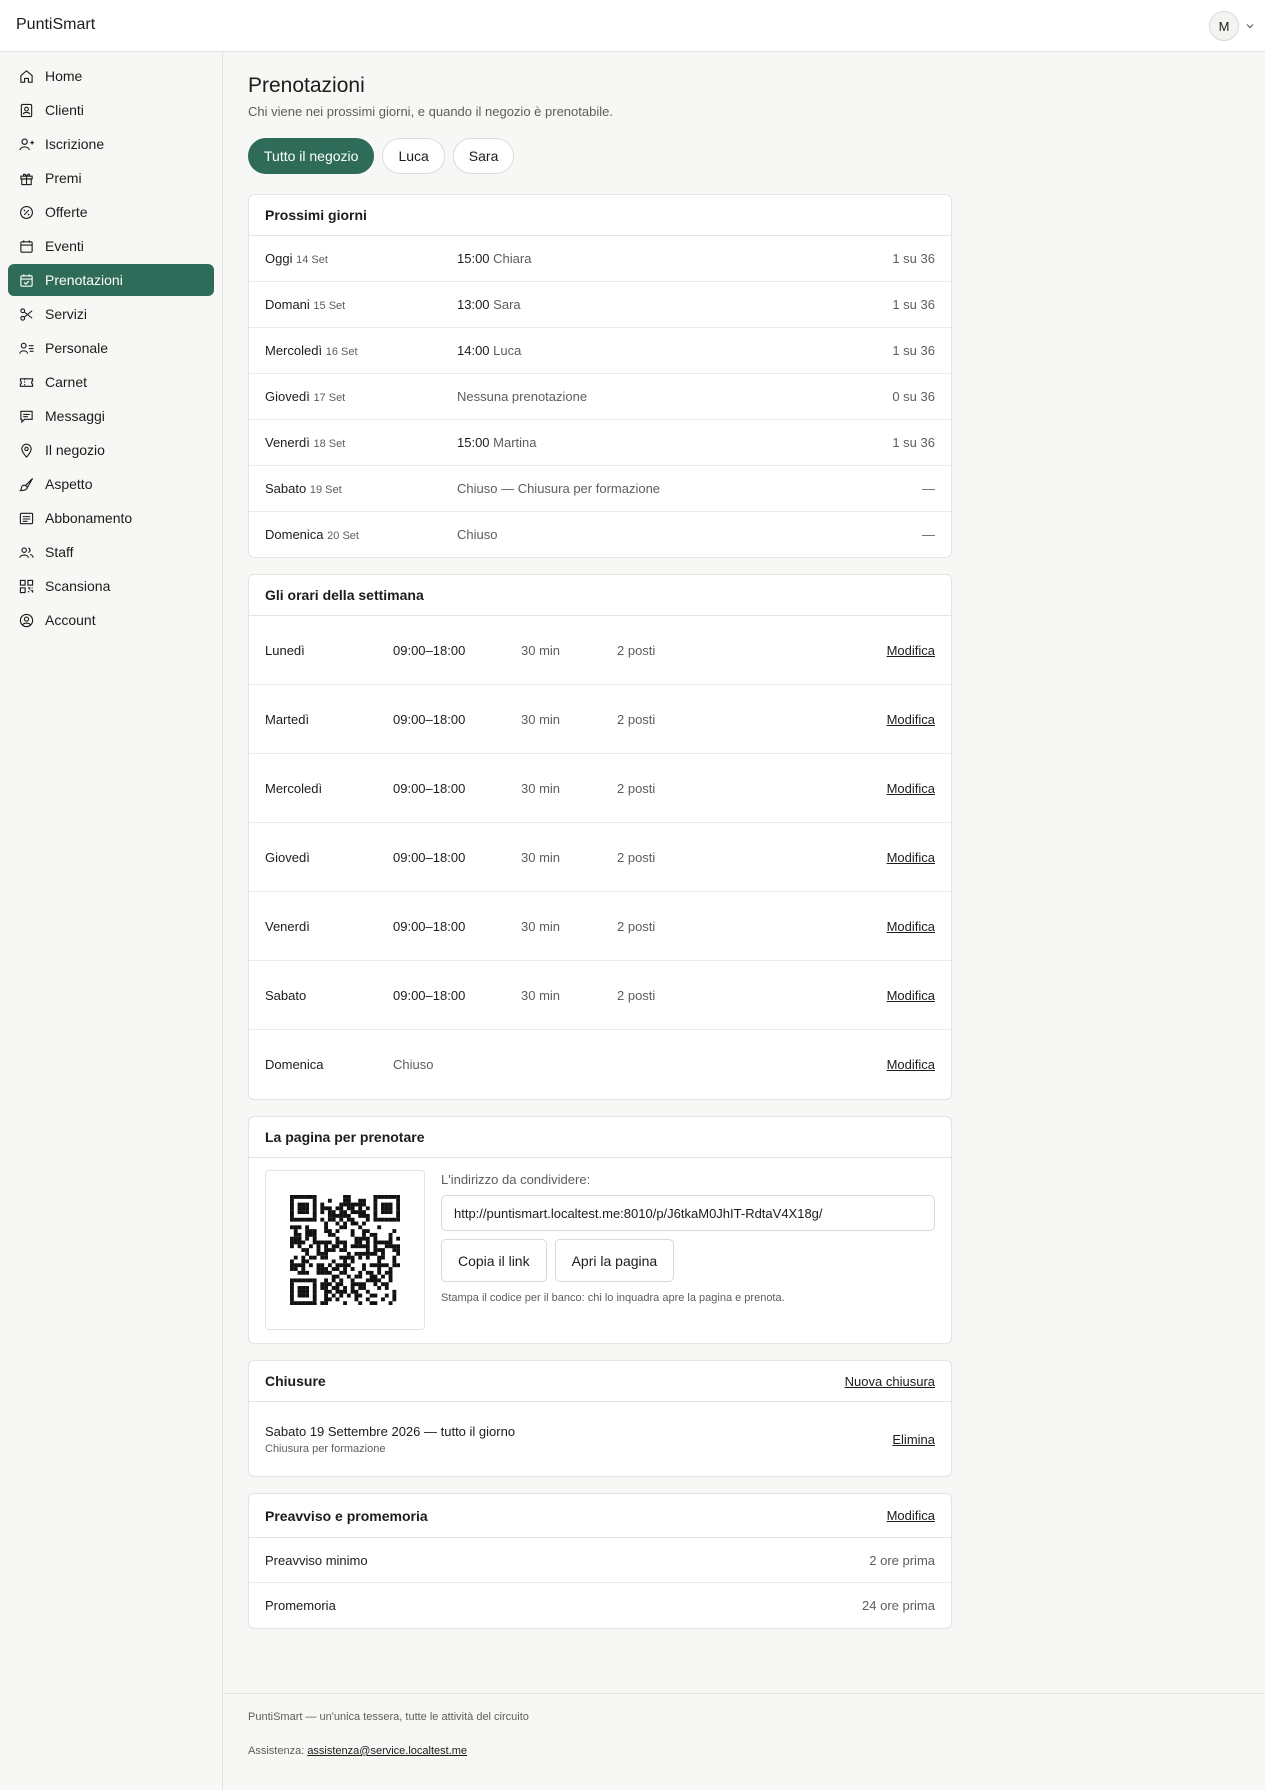 Image resolution: width=1265 pixels, height=1790 pixels. I want to click on open-page-button: Apri la pagina, so click(614, 1260).